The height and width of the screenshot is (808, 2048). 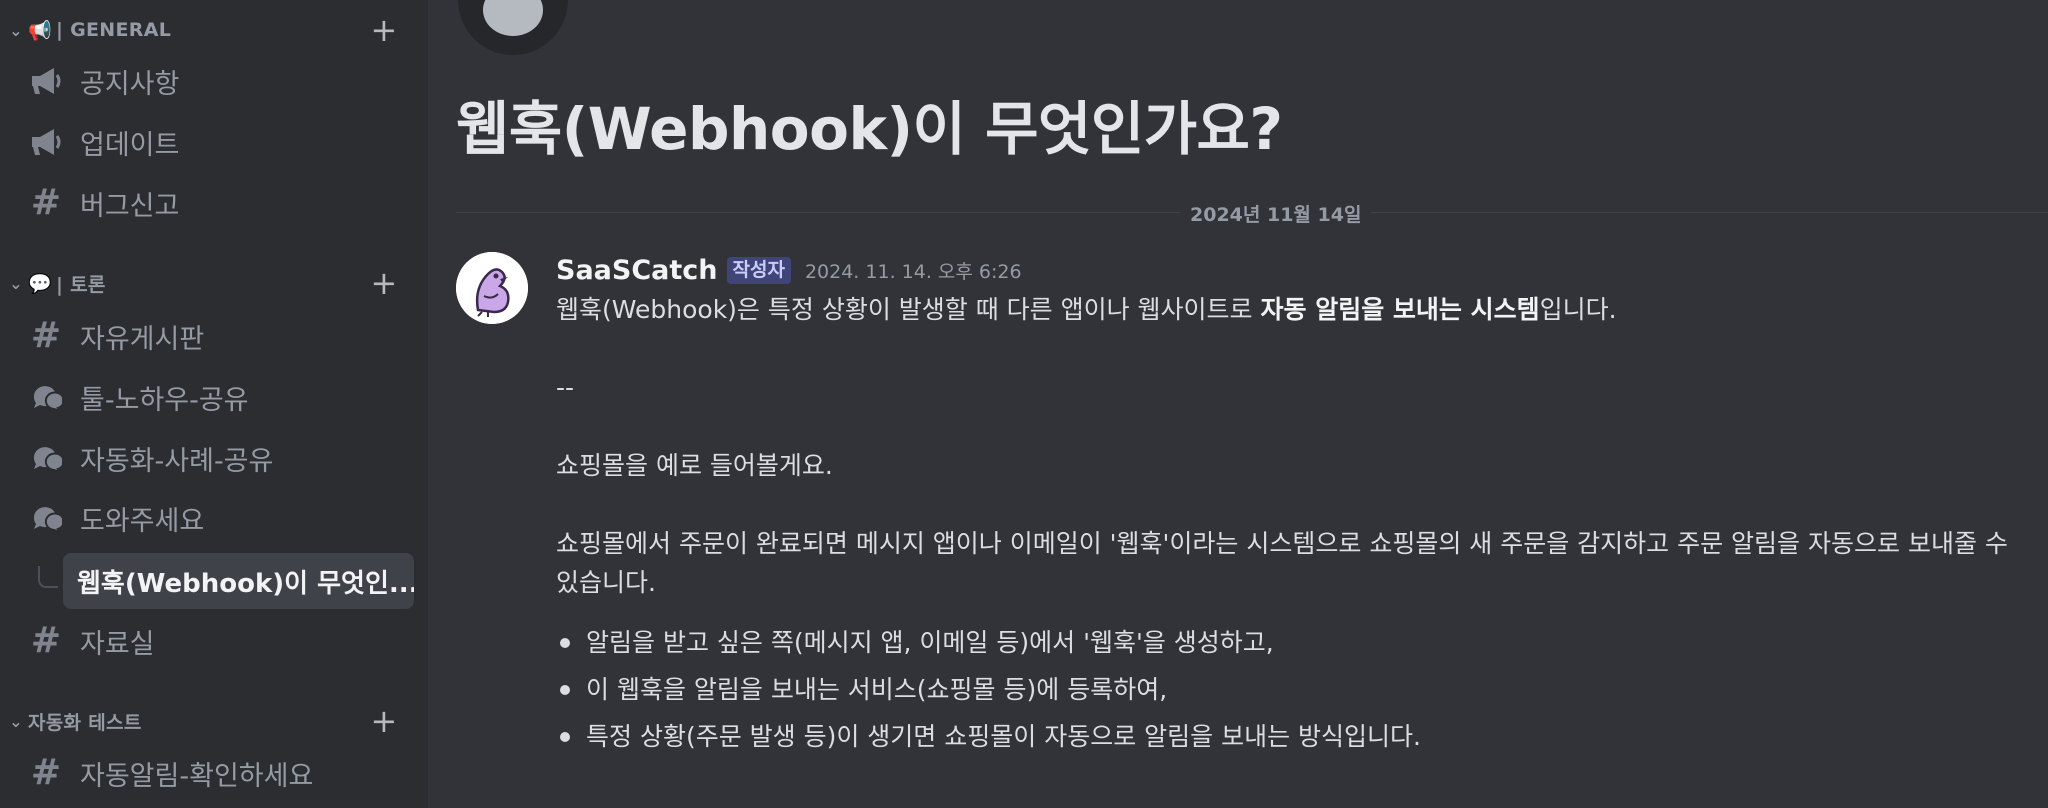 I want to click on category-label: | GENERAL, so click(x=113, y=30).